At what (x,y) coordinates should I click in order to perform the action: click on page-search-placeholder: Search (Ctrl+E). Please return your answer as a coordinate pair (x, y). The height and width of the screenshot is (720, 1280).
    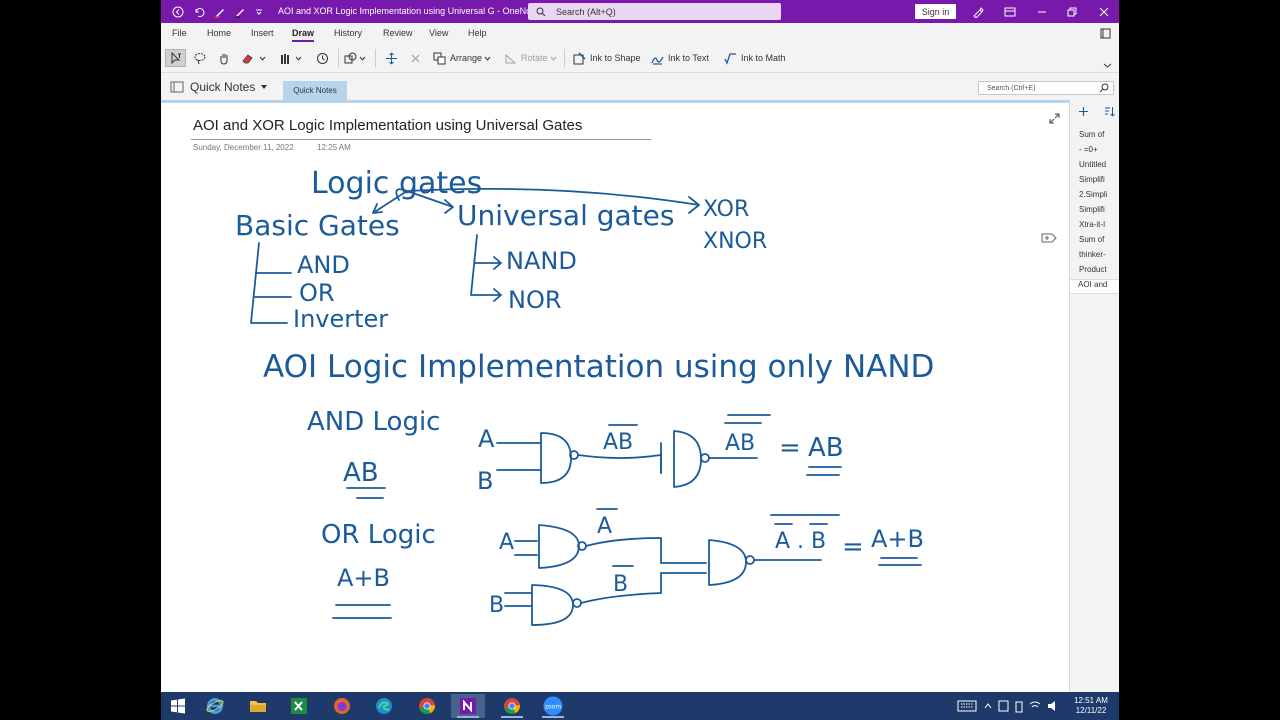
    Looking at the image, I should click on (1011, 88).